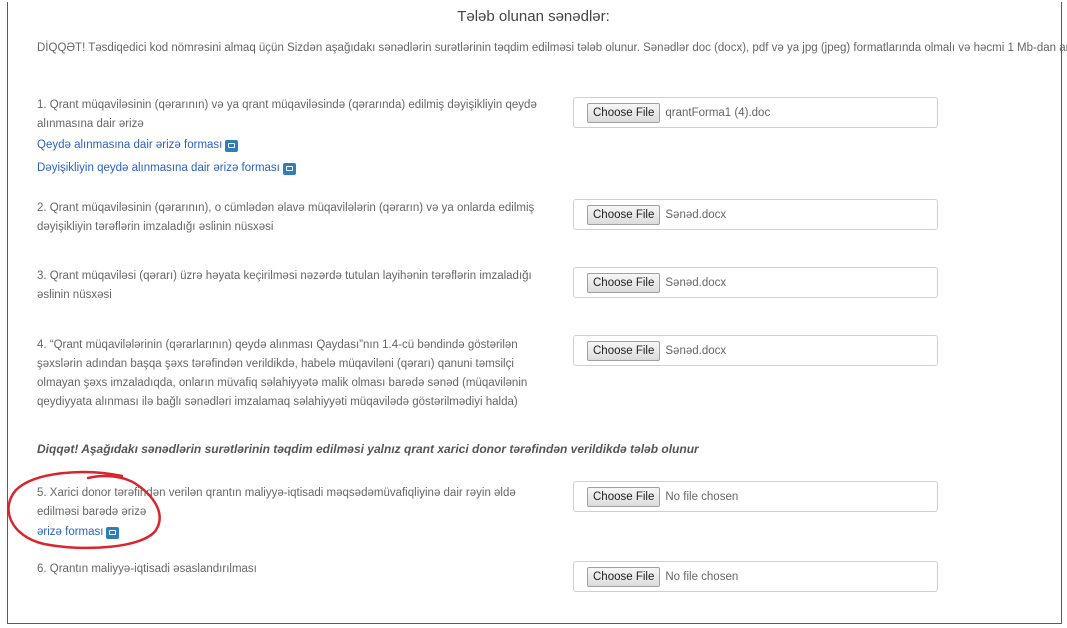 Image resolution: width=1067 pixels, height=628 pixels. Describe the element at coordinates (533, 16) in the screenshot. I see `page-title: Tələb olunan sənədlər:` at that location.